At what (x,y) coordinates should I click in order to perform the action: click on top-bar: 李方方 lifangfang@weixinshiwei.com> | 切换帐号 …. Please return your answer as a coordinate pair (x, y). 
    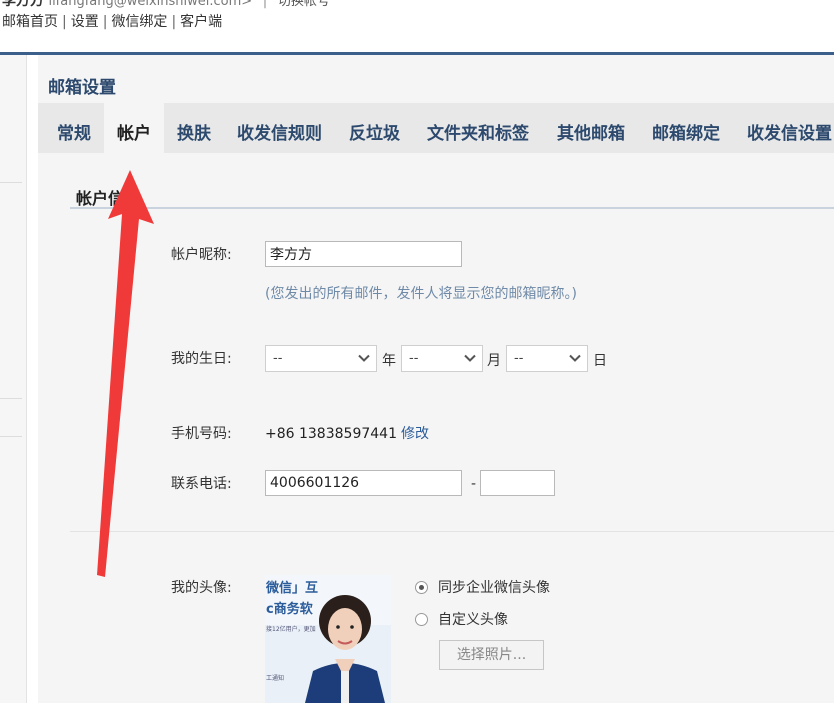
    Looking at the image, I should click on (417, 26).